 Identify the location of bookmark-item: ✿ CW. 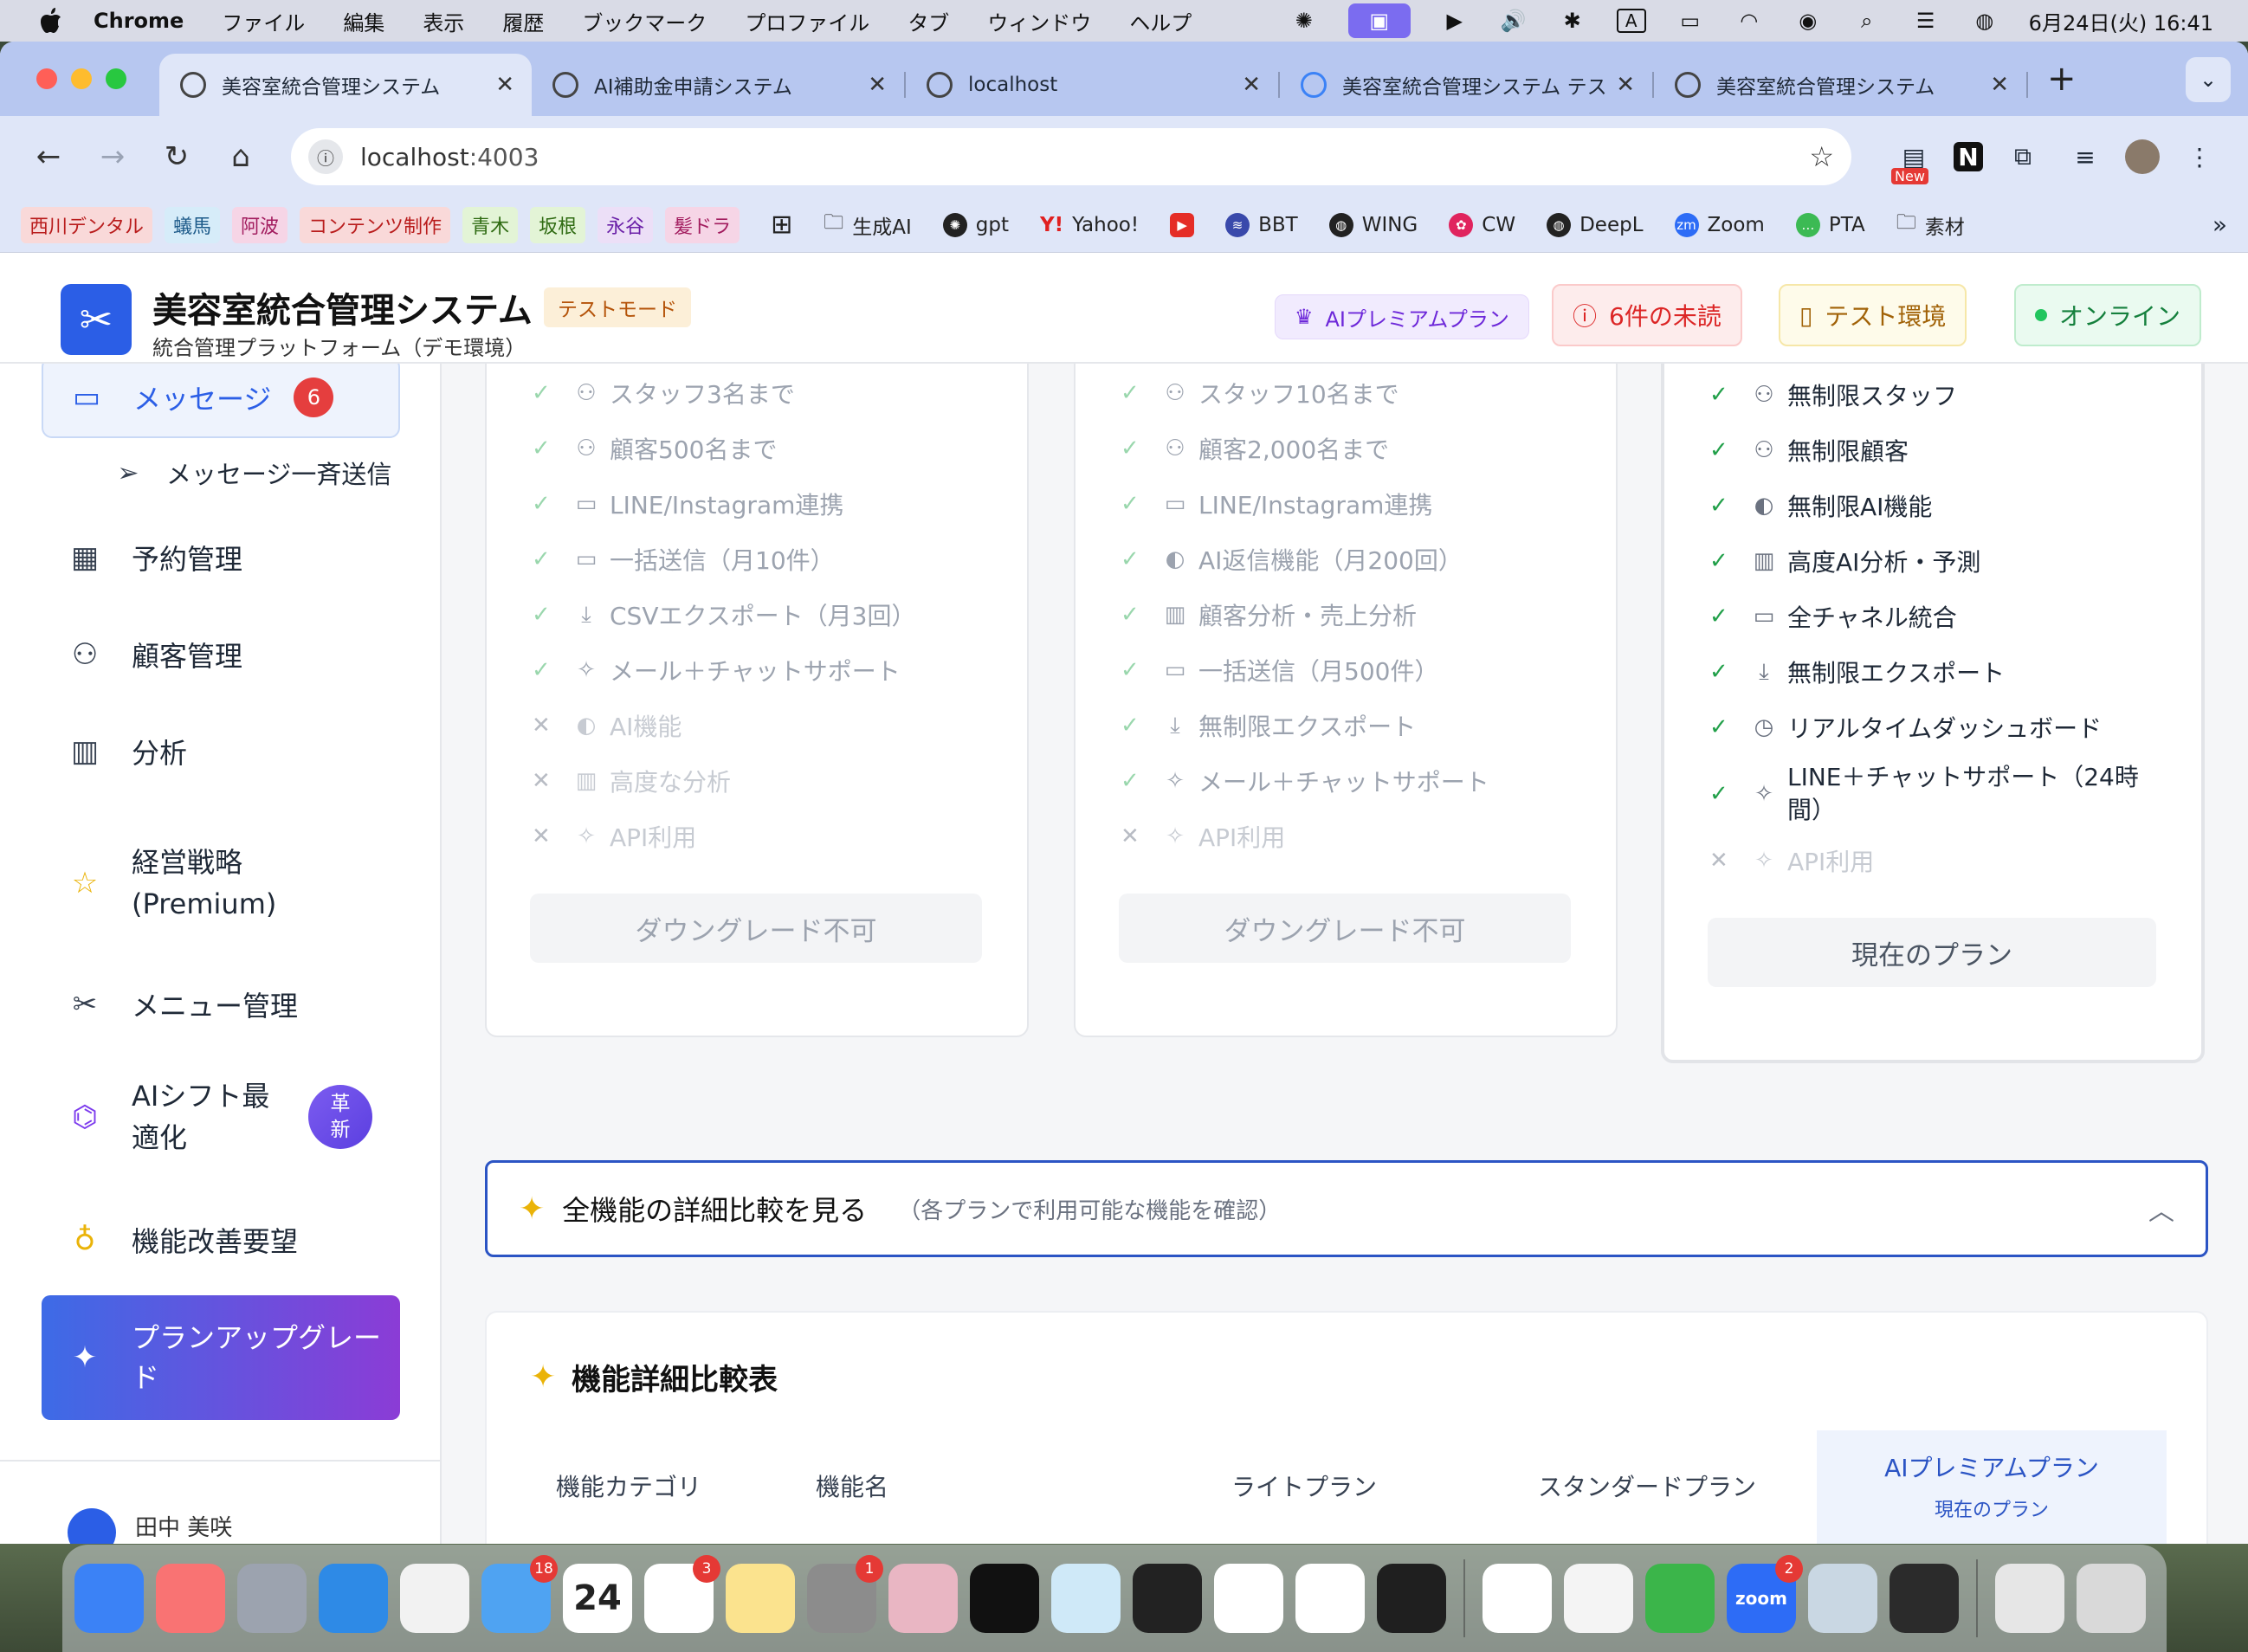
(1482, 224).